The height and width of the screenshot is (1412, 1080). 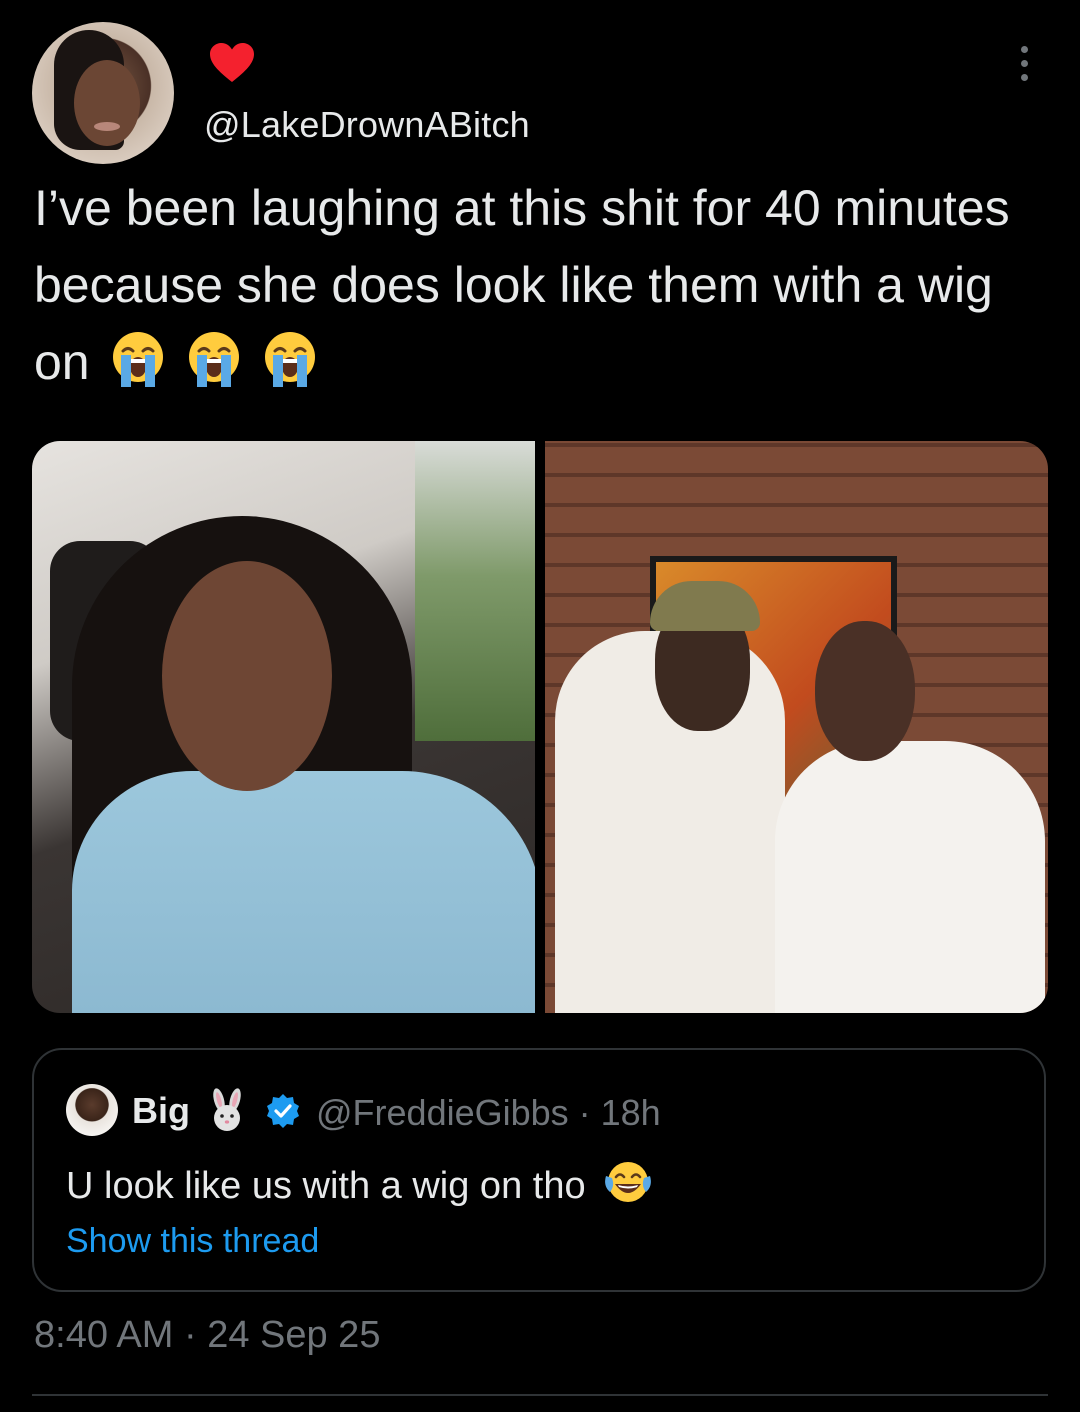 I want to click on author-avatar, so click(x=103, y=93).